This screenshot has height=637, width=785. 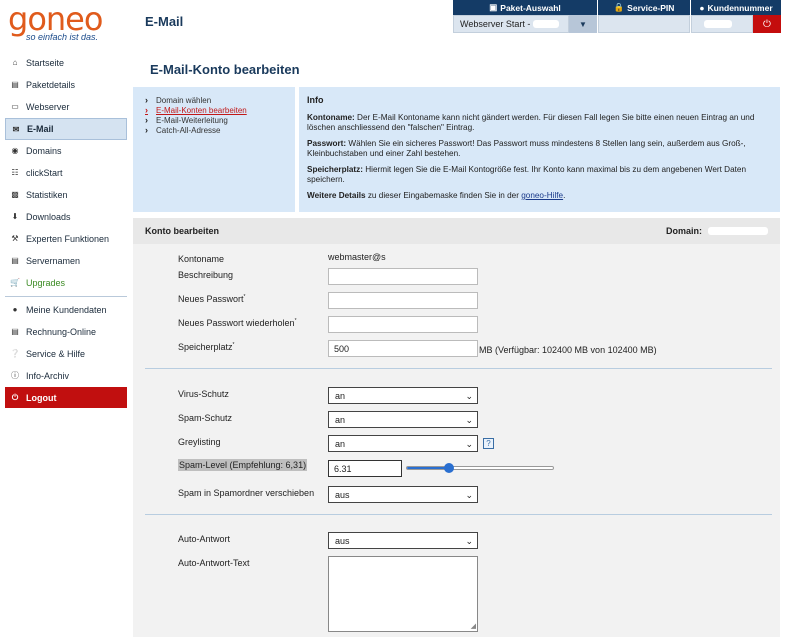 What do you see at coordinates (403, 494) in the screenshot?
I see `spamordner-select: aus ⌄` at bounding box center [403, 494].